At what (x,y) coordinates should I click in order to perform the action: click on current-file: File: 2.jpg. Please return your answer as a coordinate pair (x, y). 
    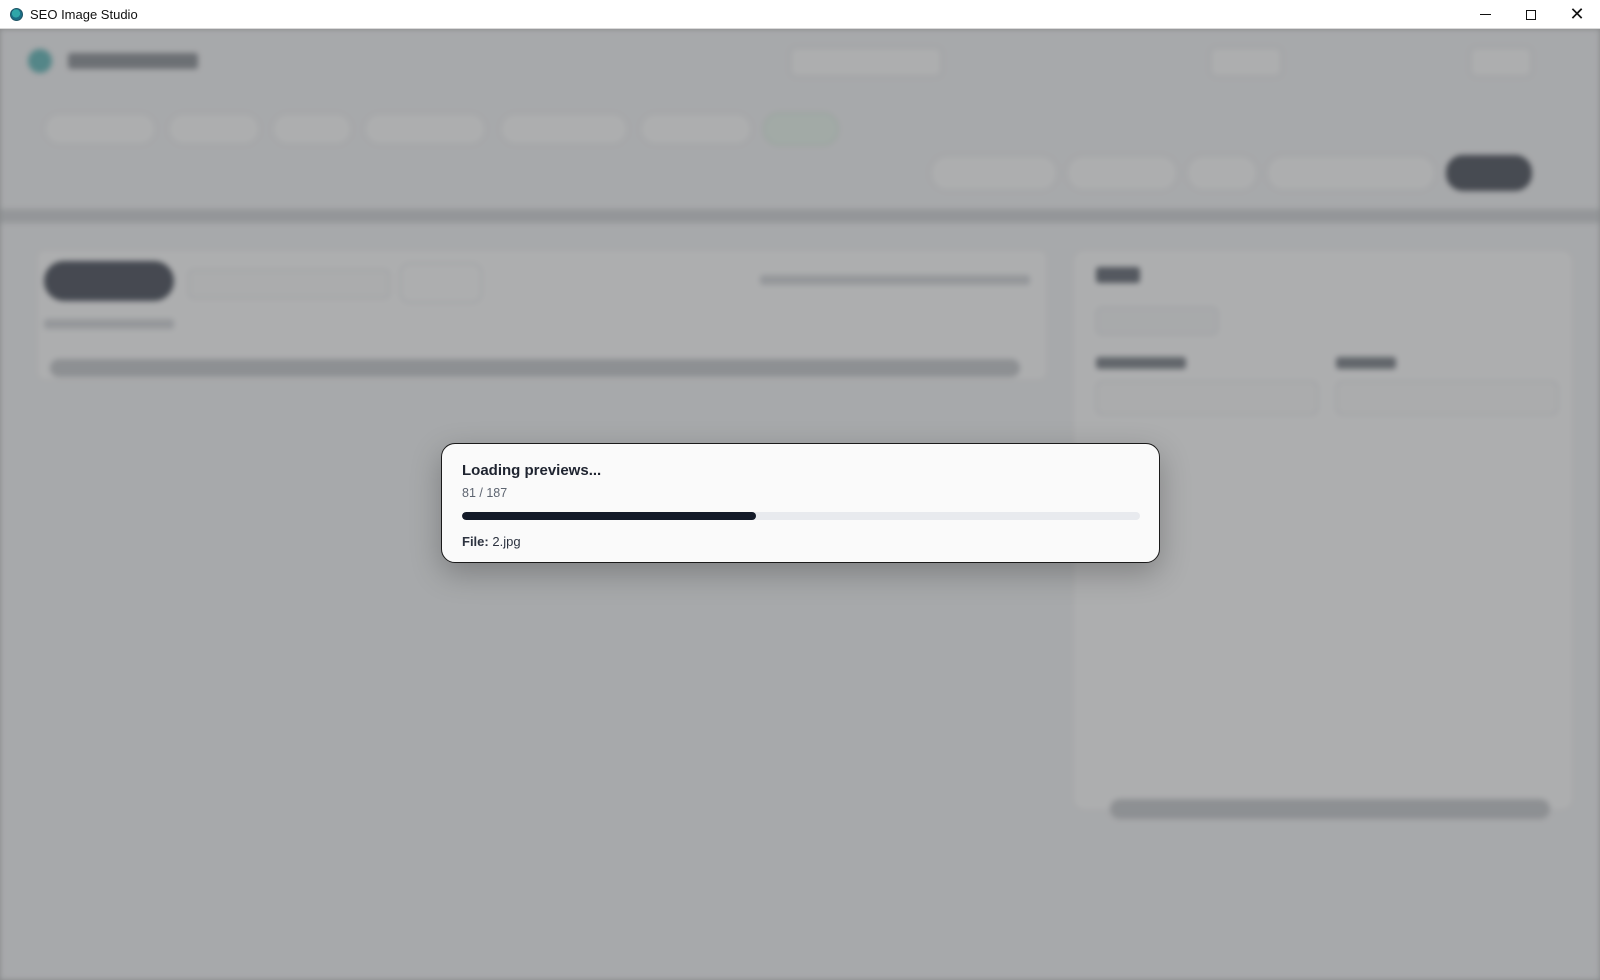
    Looking at the image, I should click on (491, 541).